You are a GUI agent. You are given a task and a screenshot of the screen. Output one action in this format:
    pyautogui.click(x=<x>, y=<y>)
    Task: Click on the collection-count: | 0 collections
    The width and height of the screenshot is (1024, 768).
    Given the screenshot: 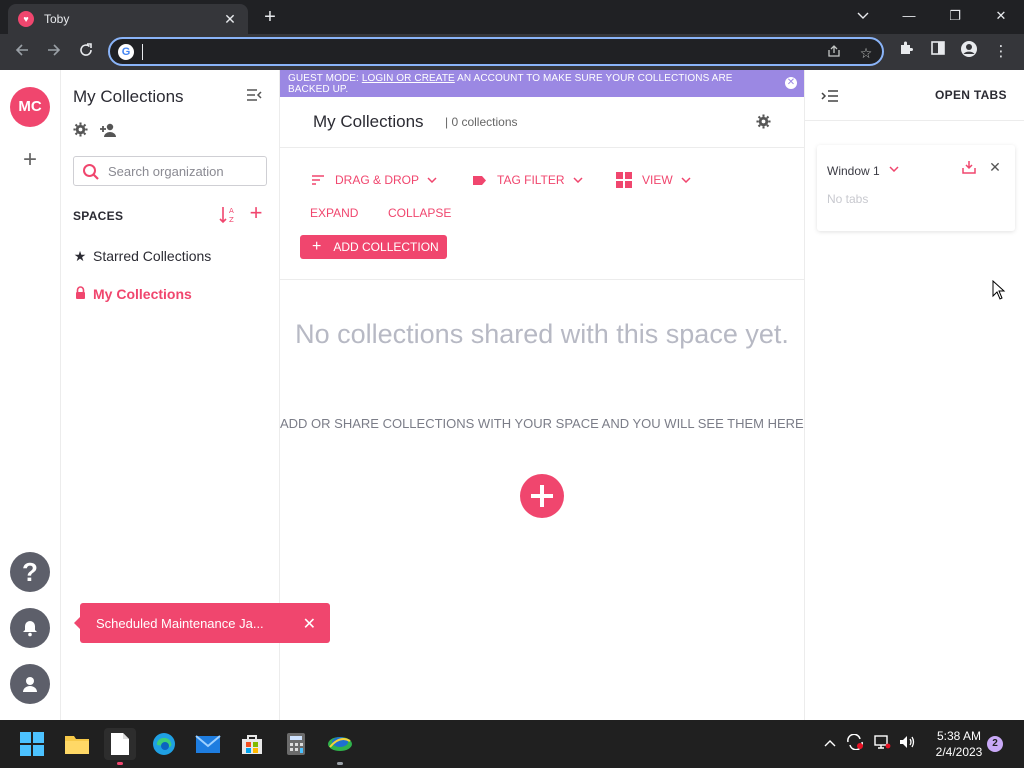 What is the action you would take?
    pyautogui.click(x=481, y=122)
    